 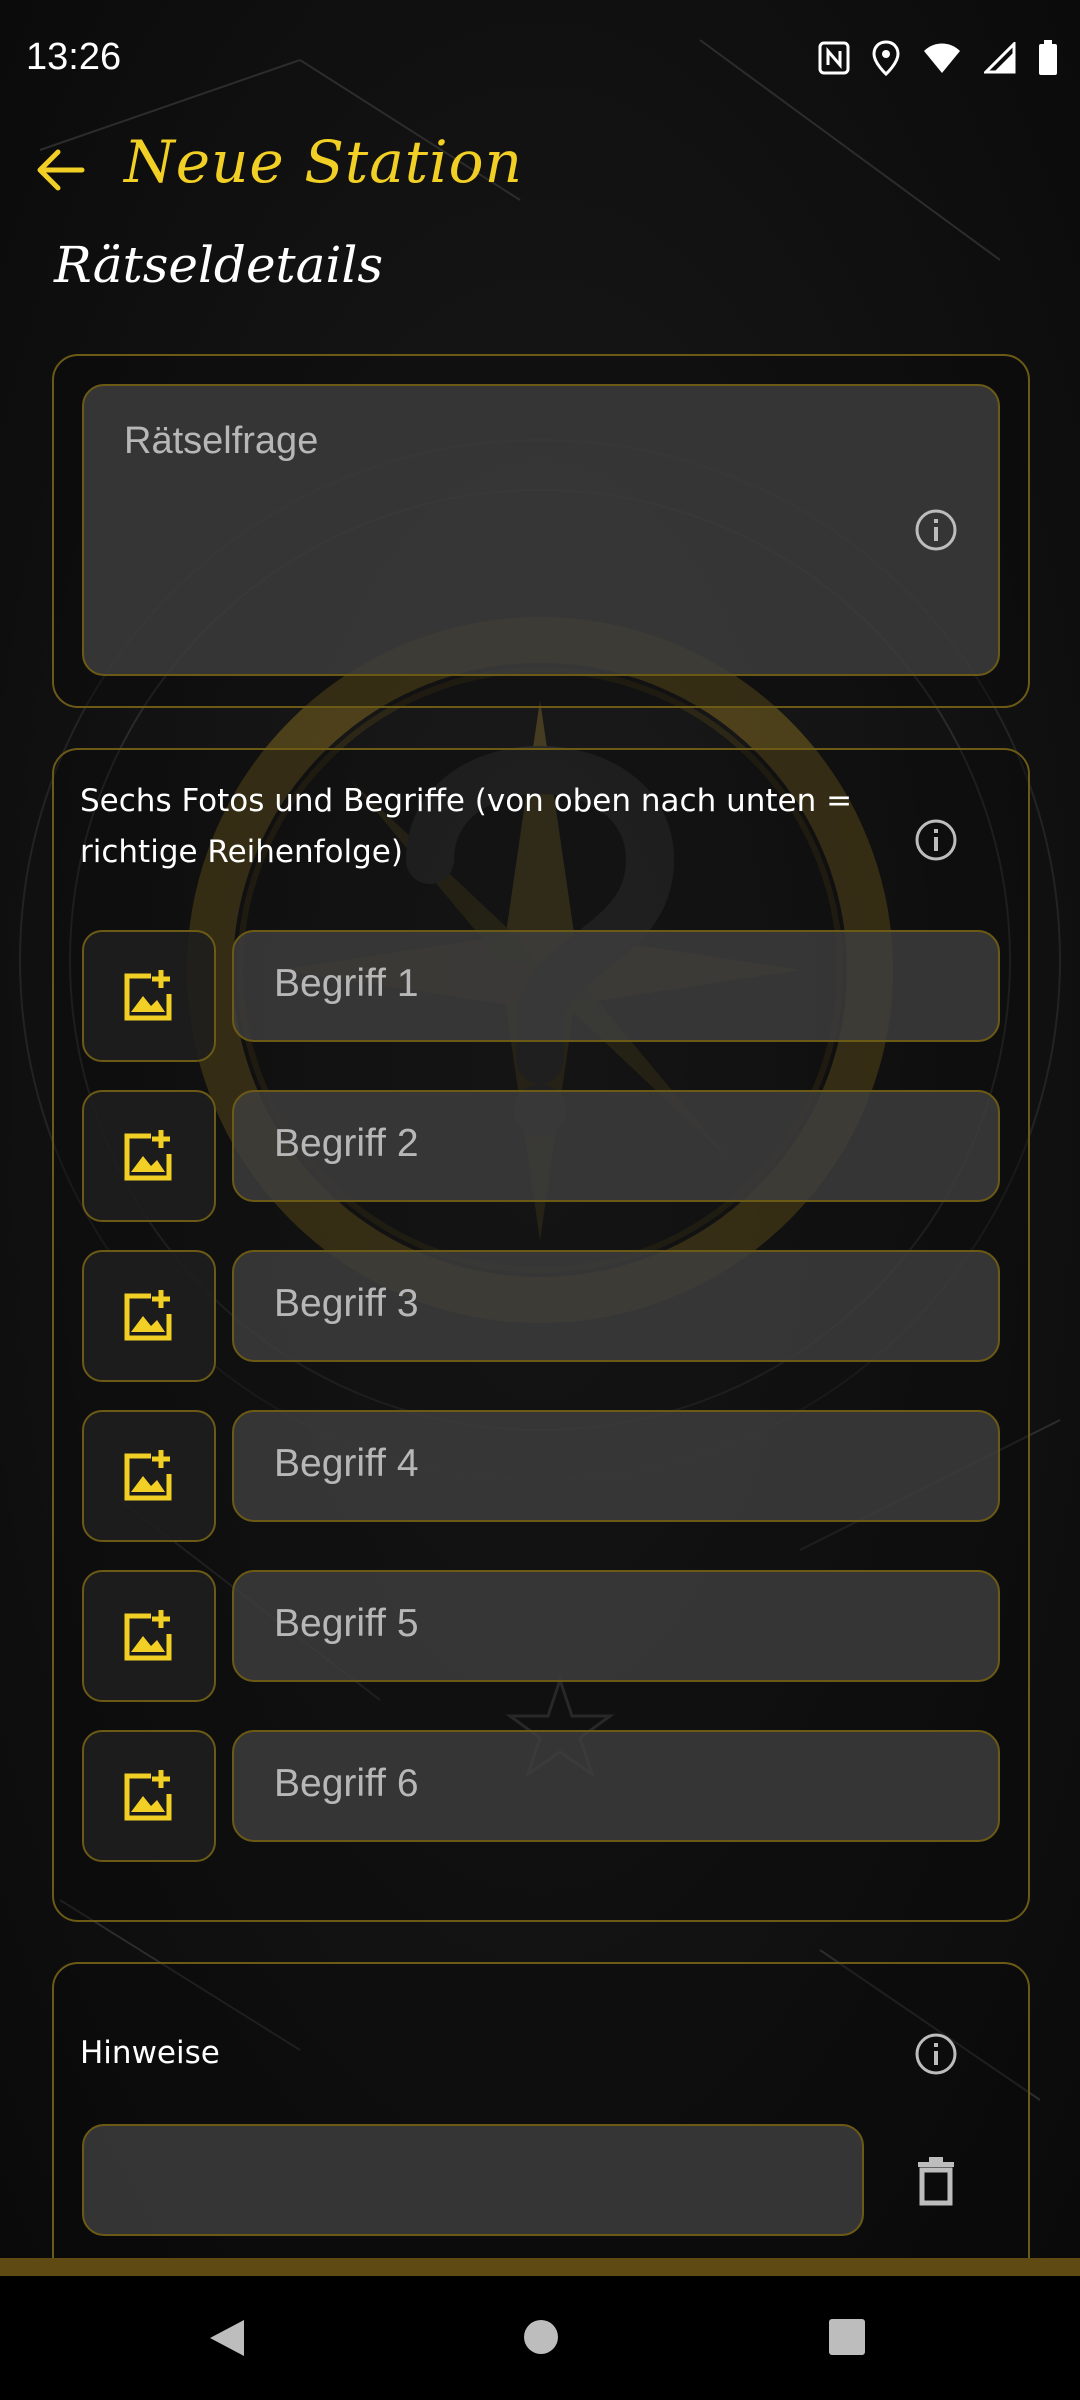 I want to click on term-placeholder: Begriff 6, so click(x=346, y=1783).